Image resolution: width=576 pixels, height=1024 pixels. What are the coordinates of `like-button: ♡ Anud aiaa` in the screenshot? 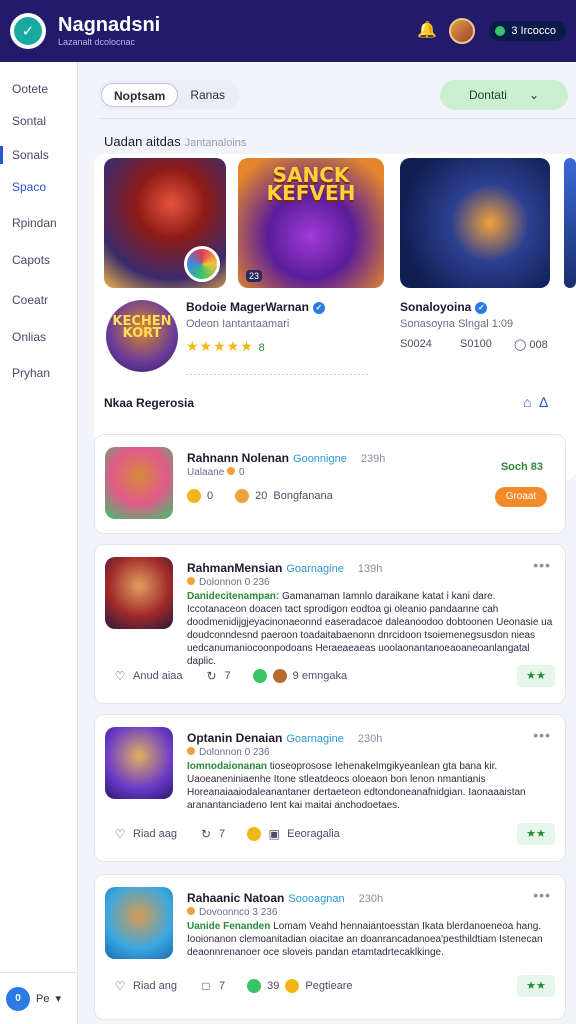 It's located at (148, 676).